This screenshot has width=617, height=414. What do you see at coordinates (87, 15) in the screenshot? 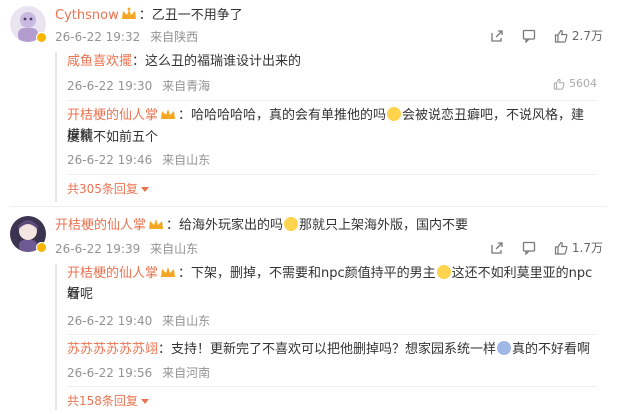
I see `username: Cythsnow` at bounding box center [87, 15].